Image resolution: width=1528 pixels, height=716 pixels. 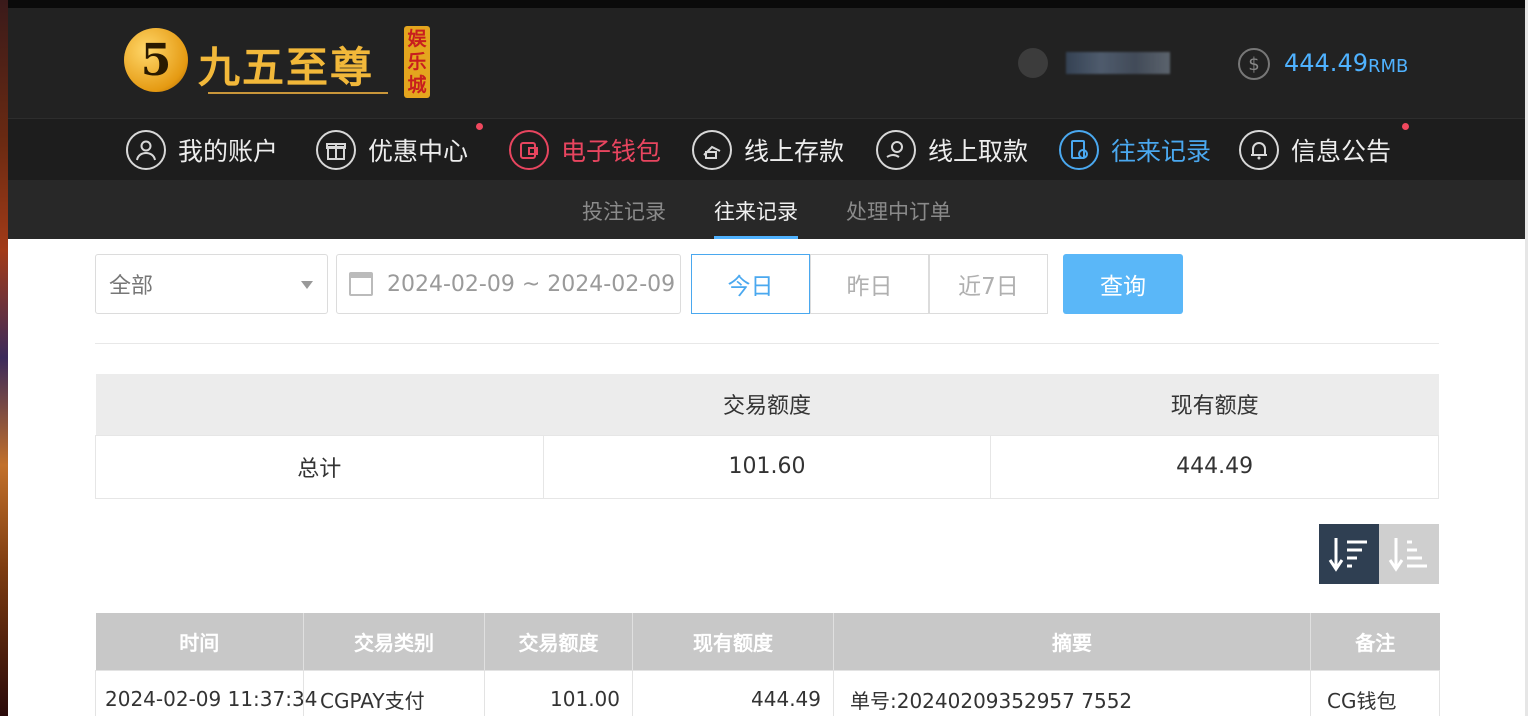 I want to click on cell-remark: CG钱包, so click(x=1375, y=692).